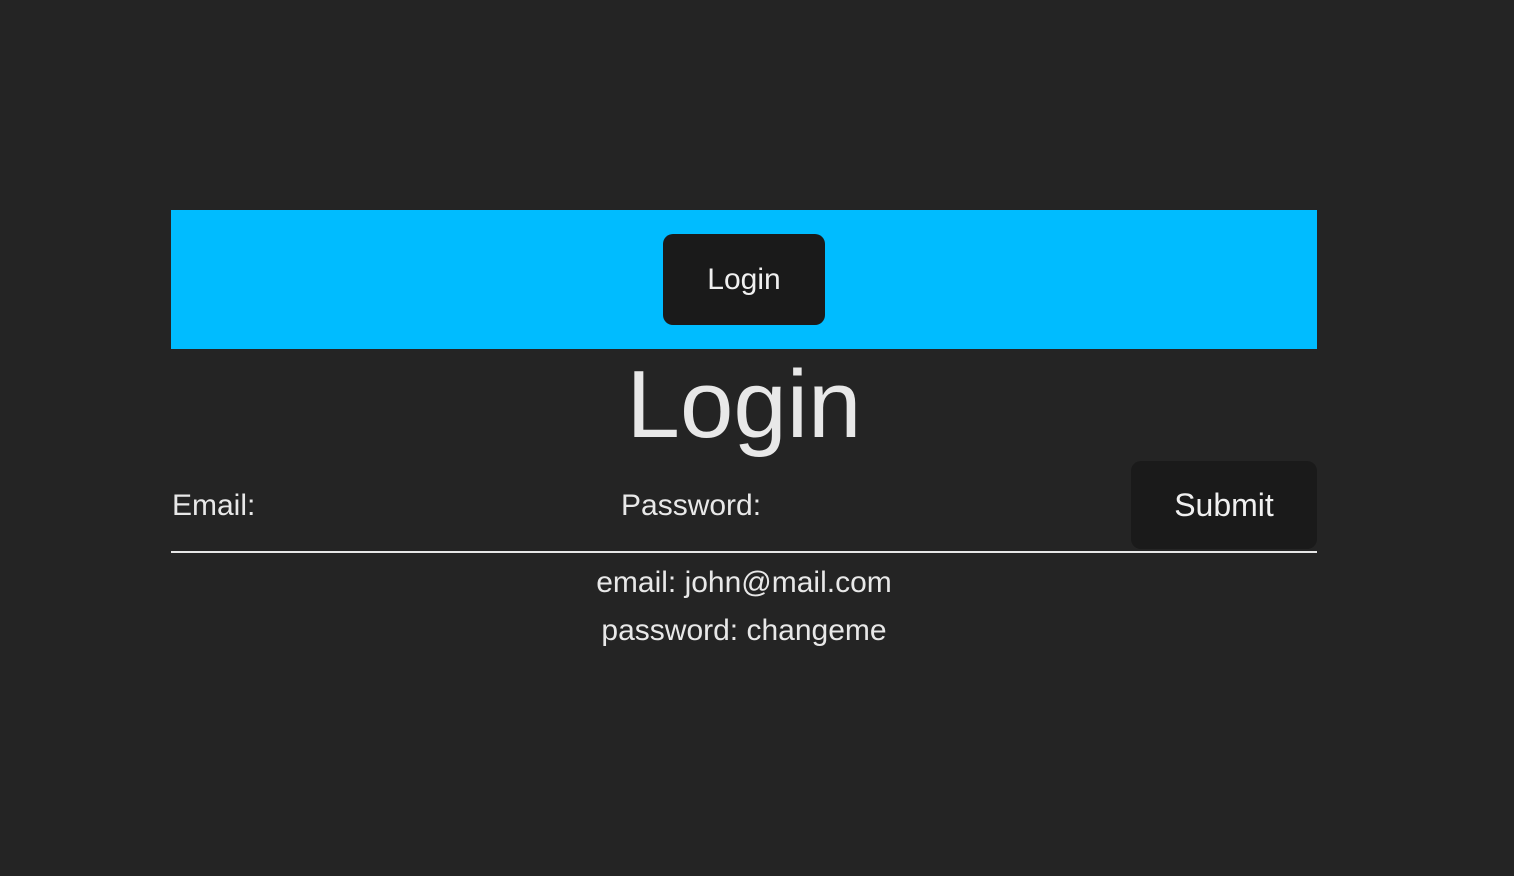  Describe the element at coordinates (945, 506) in the screenshot. I see `password-input` at that location.